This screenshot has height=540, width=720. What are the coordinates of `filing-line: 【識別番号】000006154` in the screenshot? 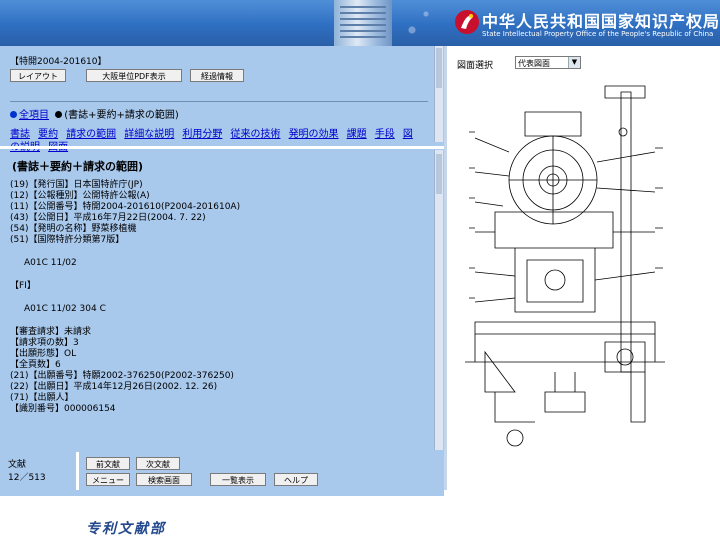 It's located at (63, 409).